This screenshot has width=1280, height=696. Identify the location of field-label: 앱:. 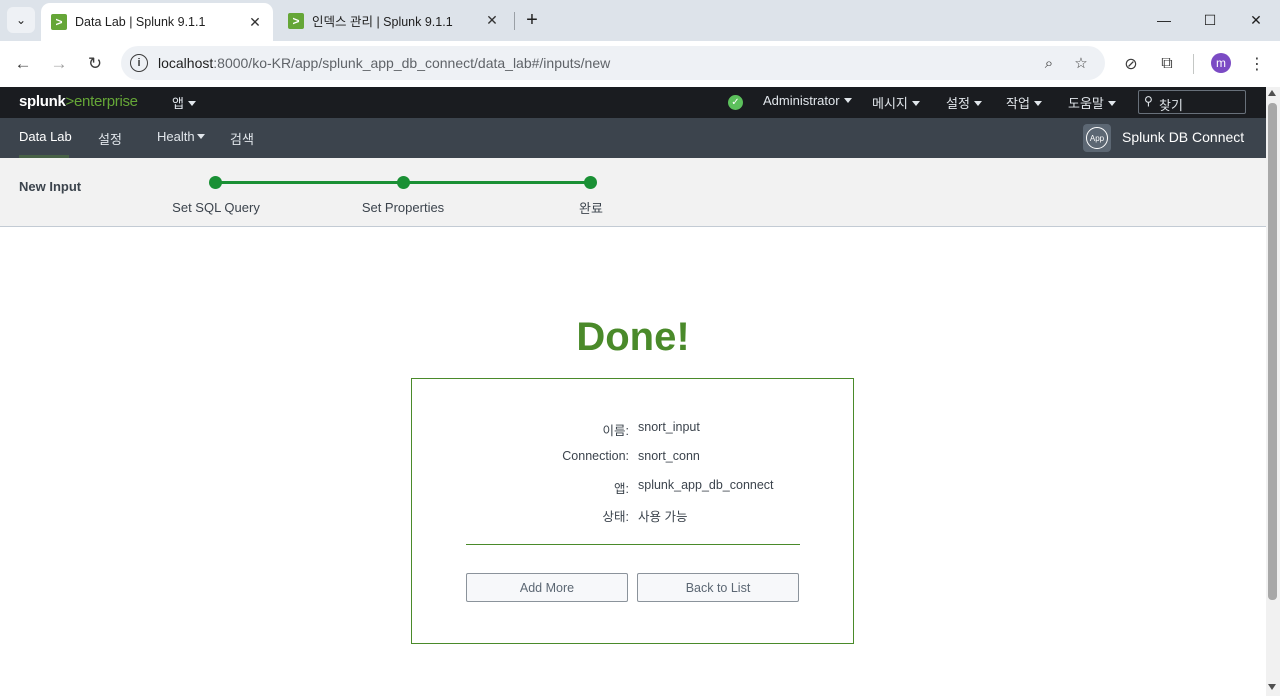
(621, 489).